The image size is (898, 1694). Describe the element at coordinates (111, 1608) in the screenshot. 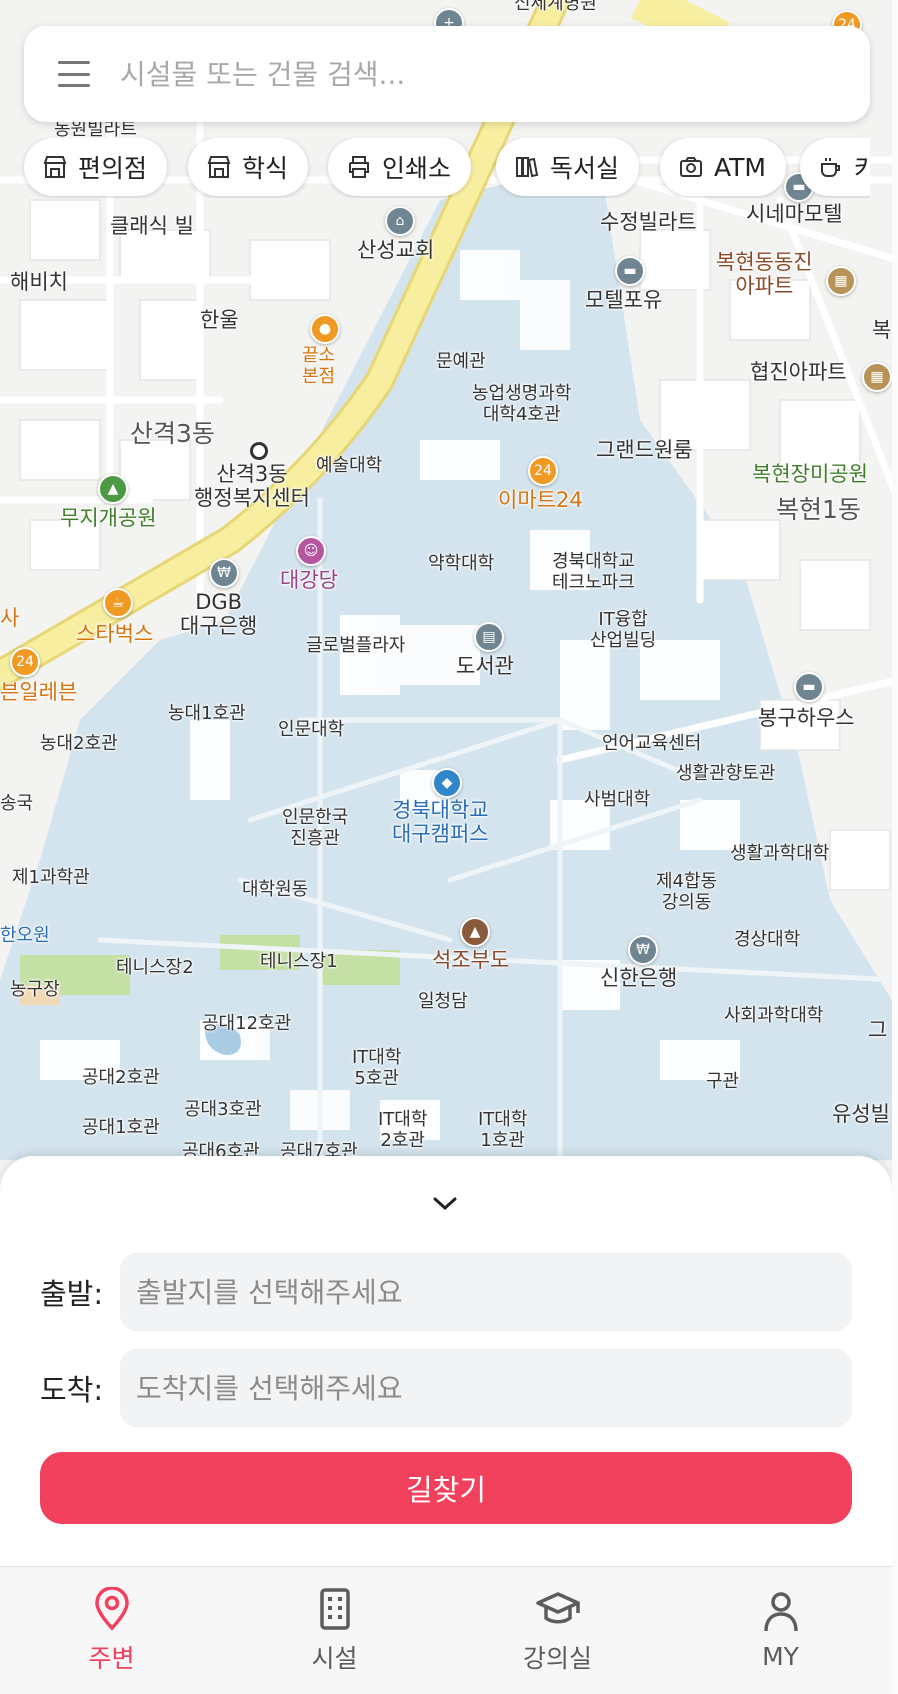

I see `location-pin-icon` at that location.